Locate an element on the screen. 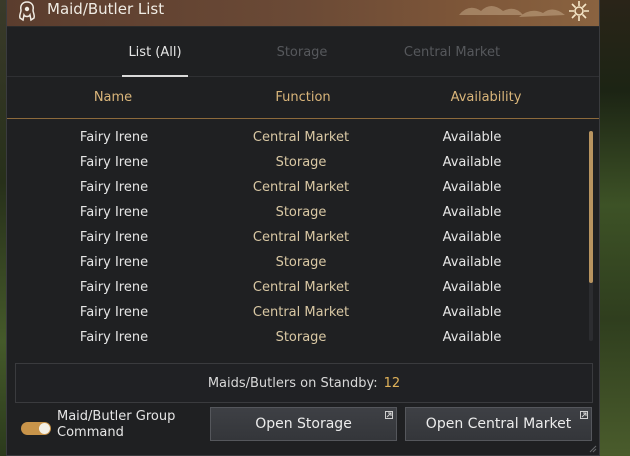  column-header-name: Name is located at coordinates (113, 97).